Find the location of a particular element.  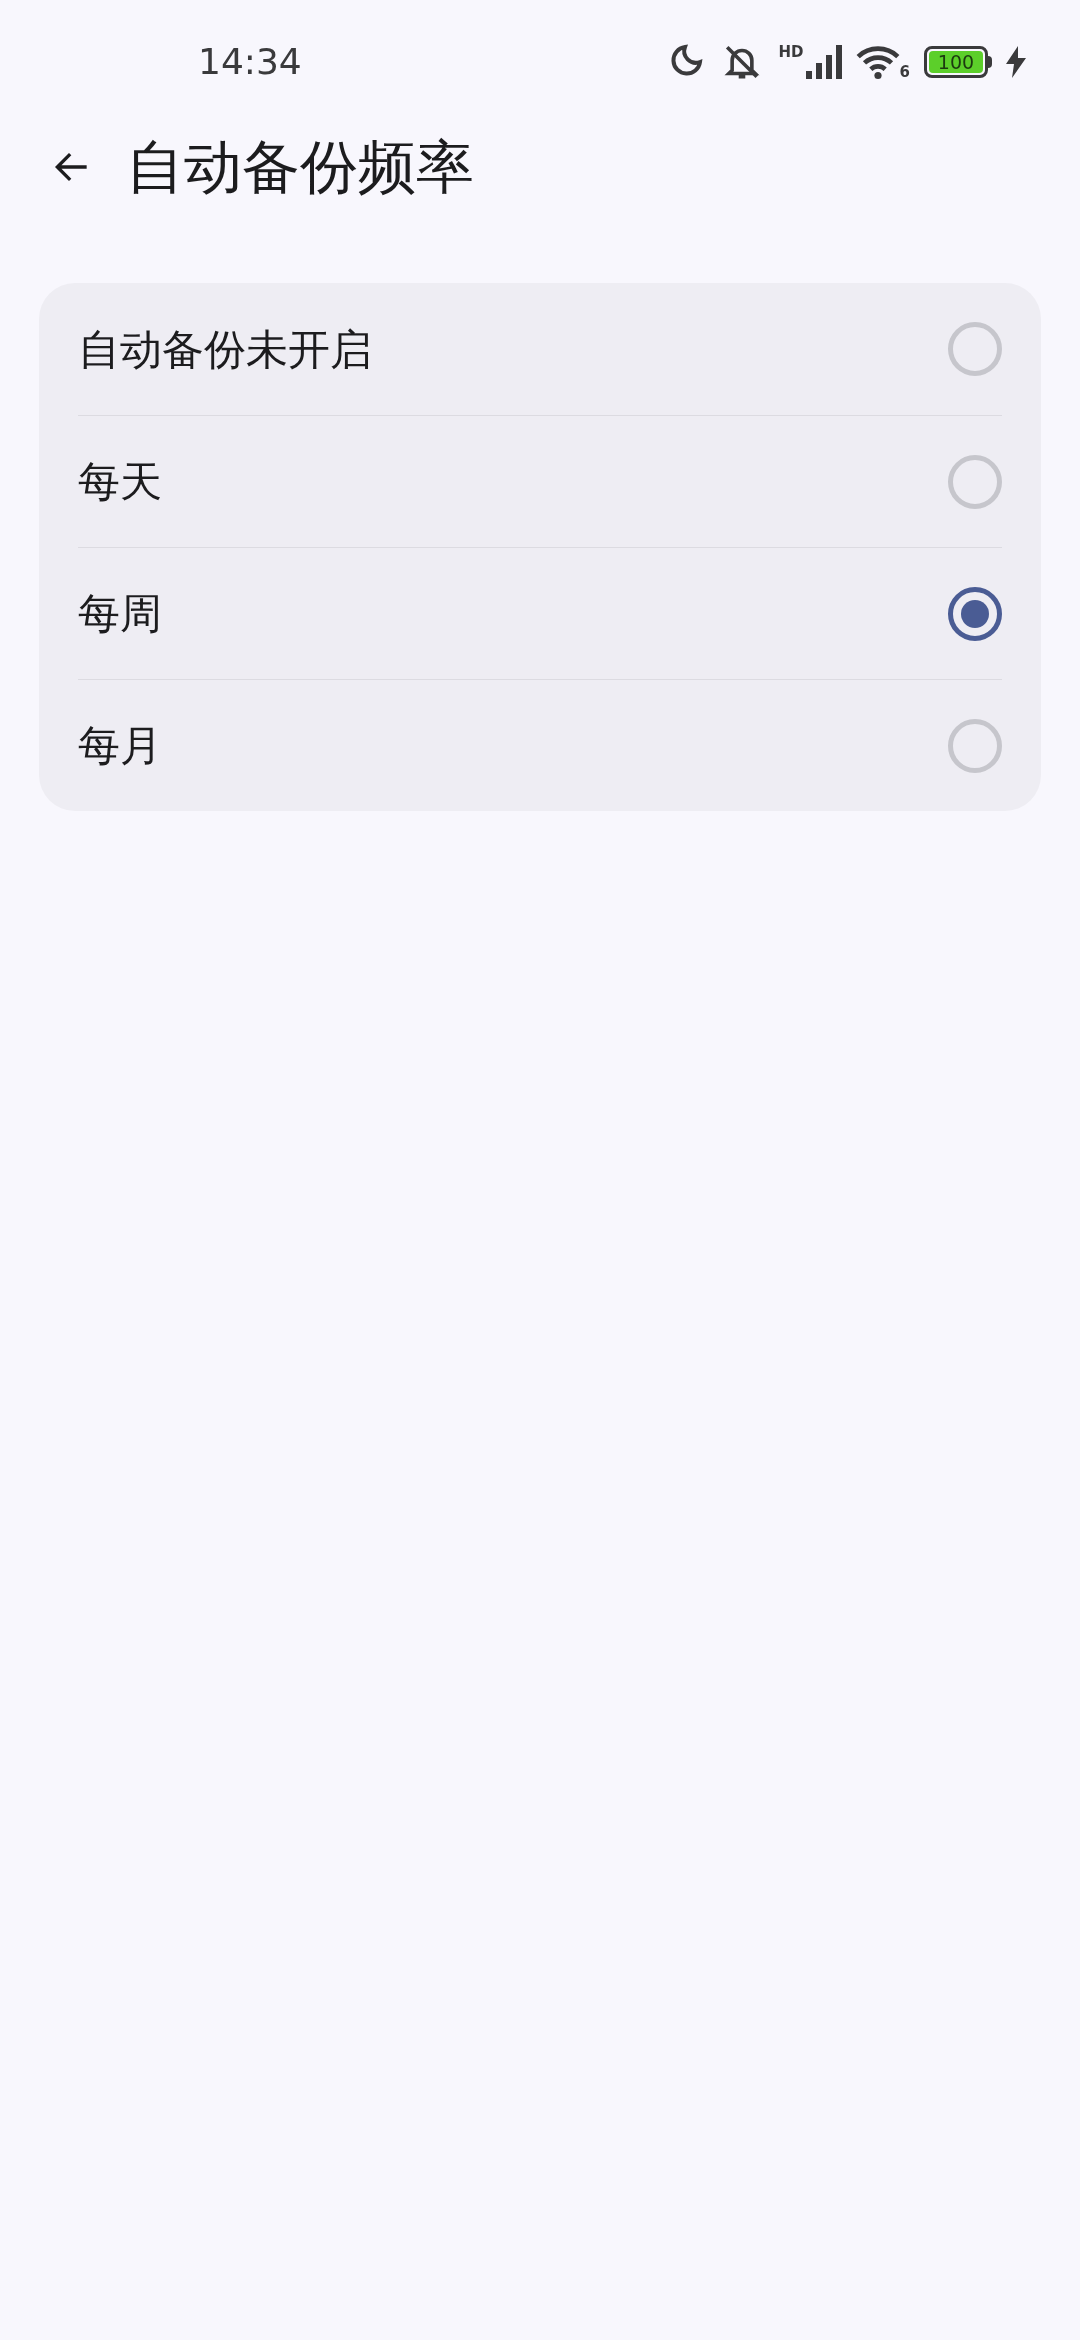

battery-indicator: 100 is located at coordinates (956, 62).